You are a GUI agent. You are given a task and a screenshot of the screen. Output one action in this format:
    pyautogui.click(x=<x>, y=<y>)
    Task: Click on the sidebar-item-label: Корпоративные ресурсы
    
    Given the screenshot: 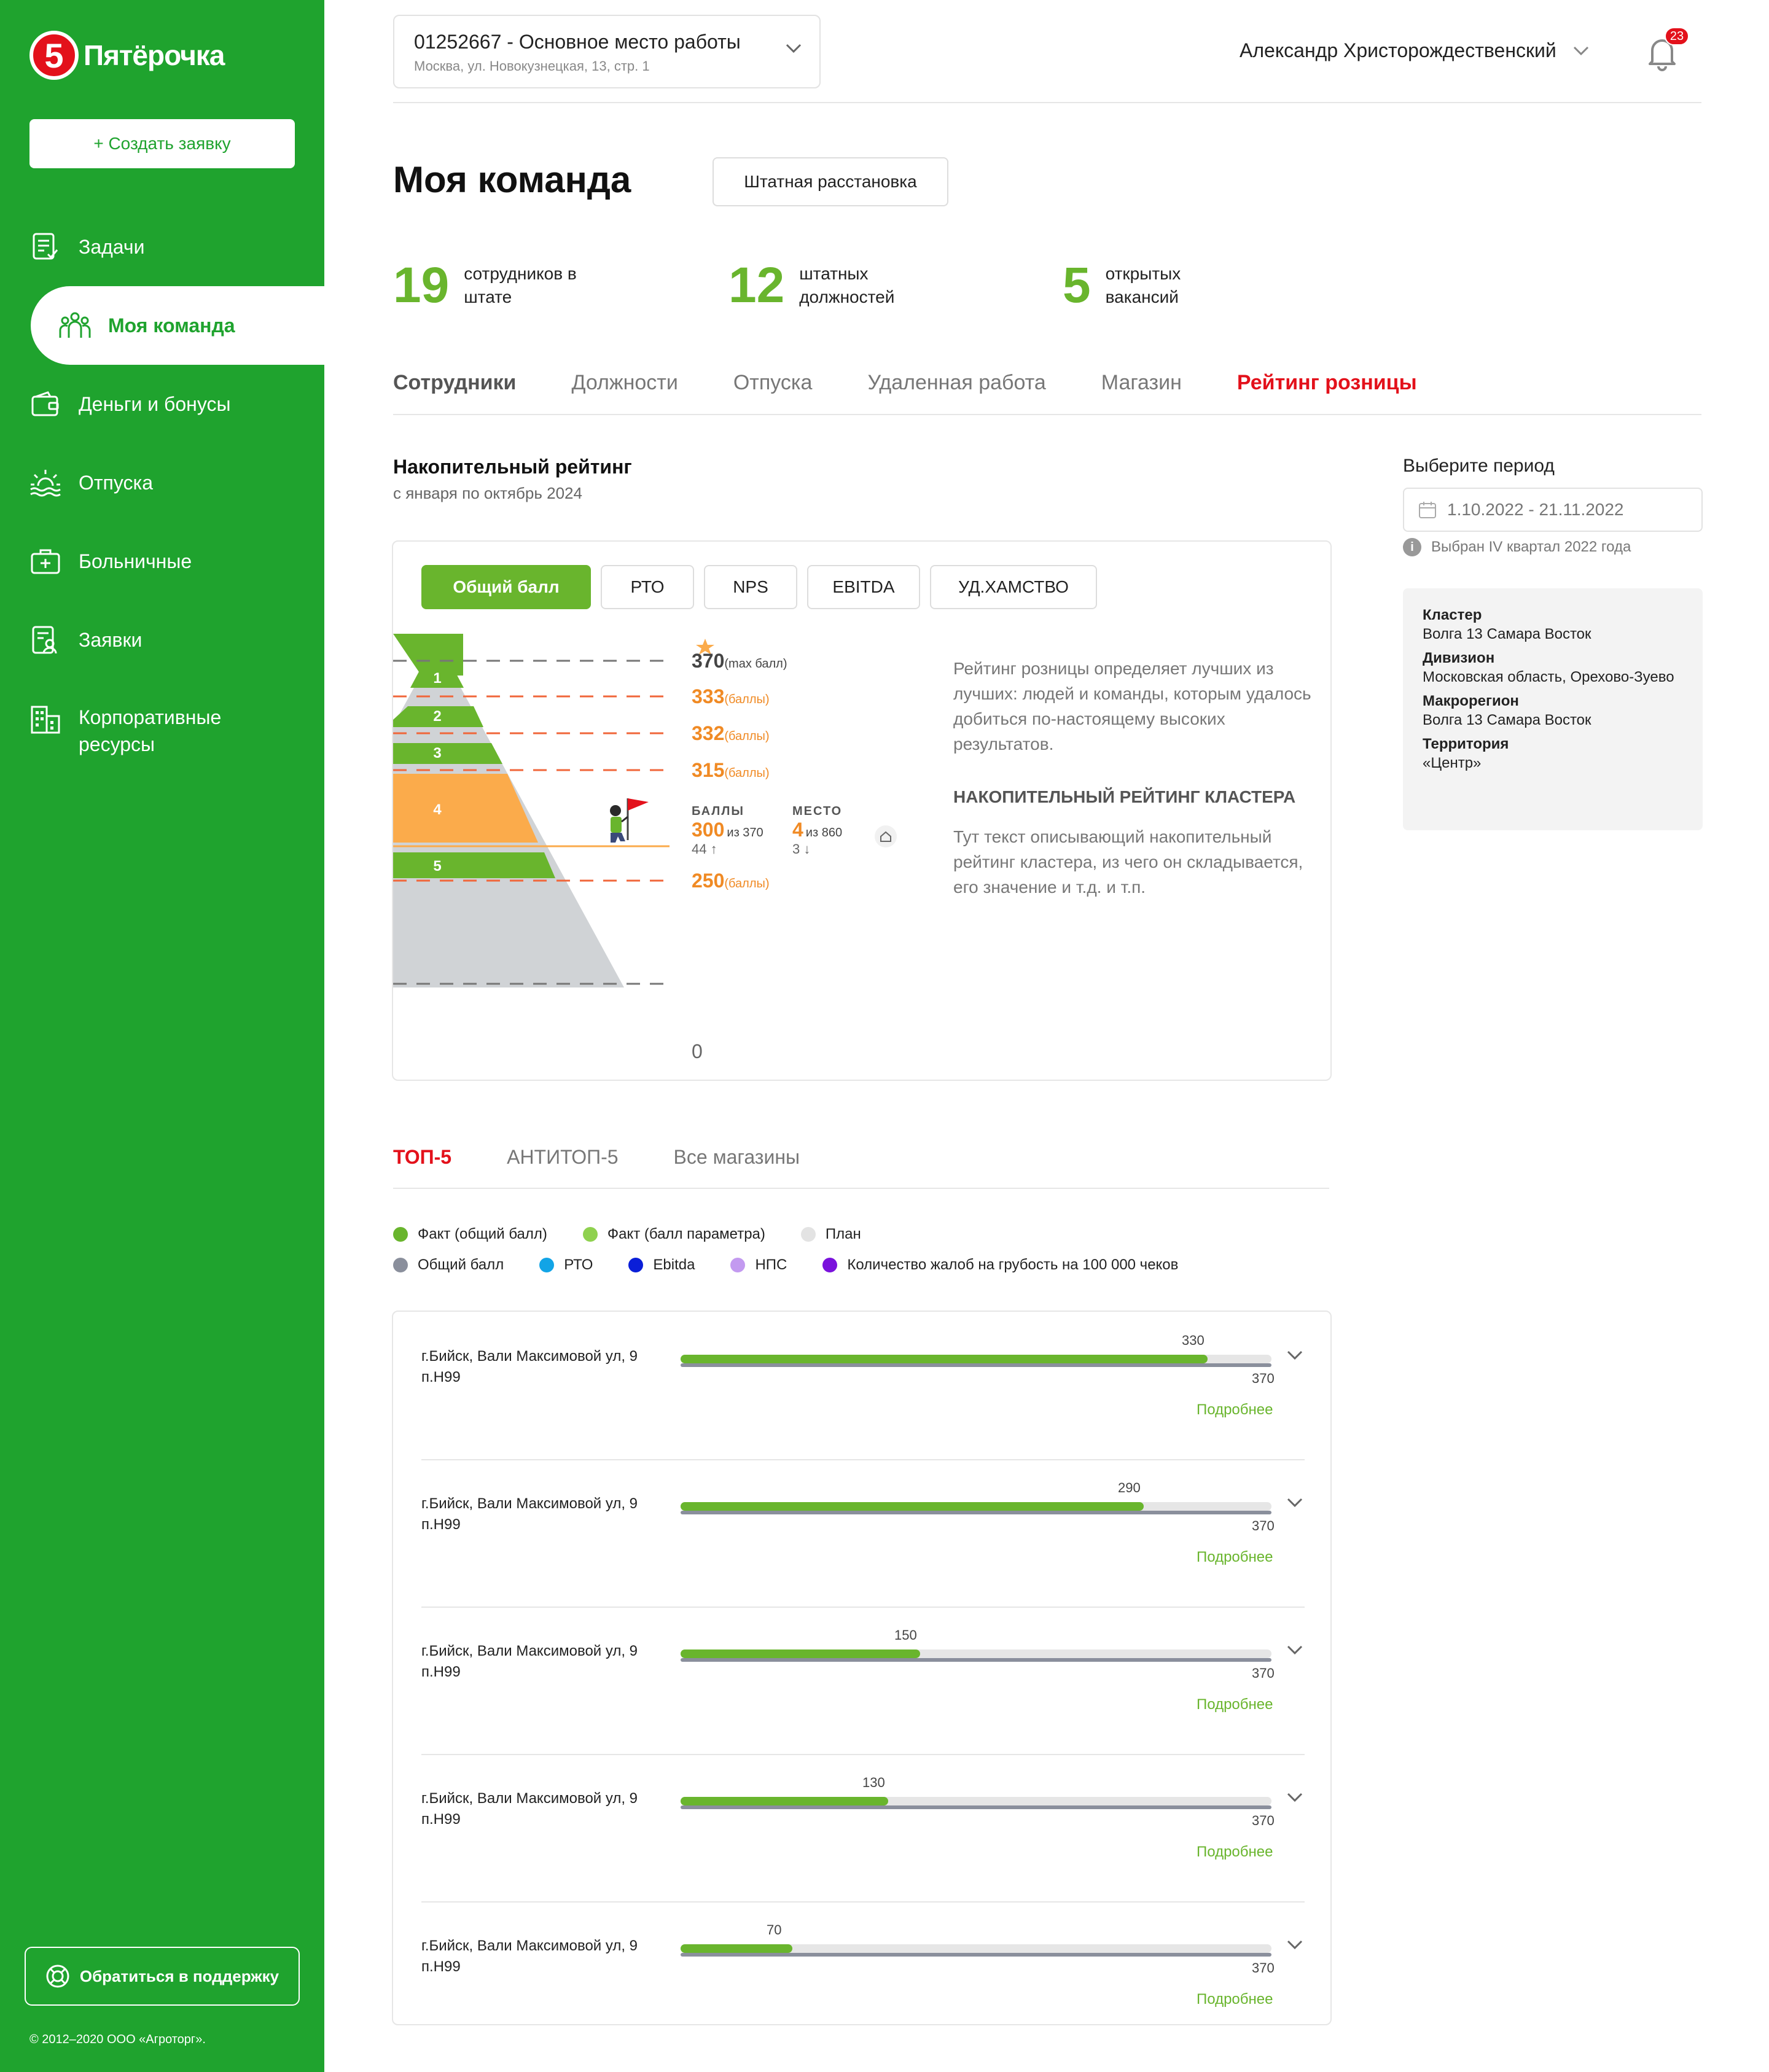 What is the action you would take?
    pyautogui.click(x=150, y=730)
    